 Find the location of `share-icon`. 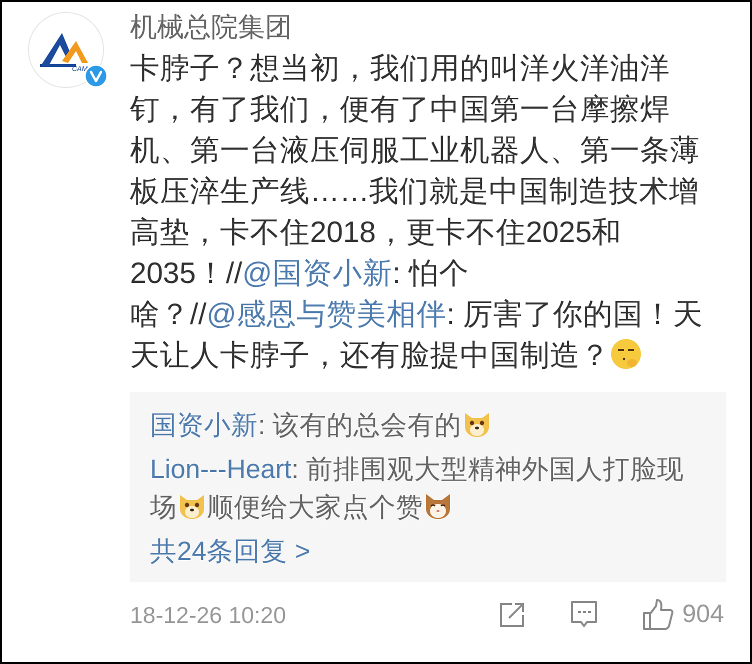

share-icon is located at coordinates (512, 615).